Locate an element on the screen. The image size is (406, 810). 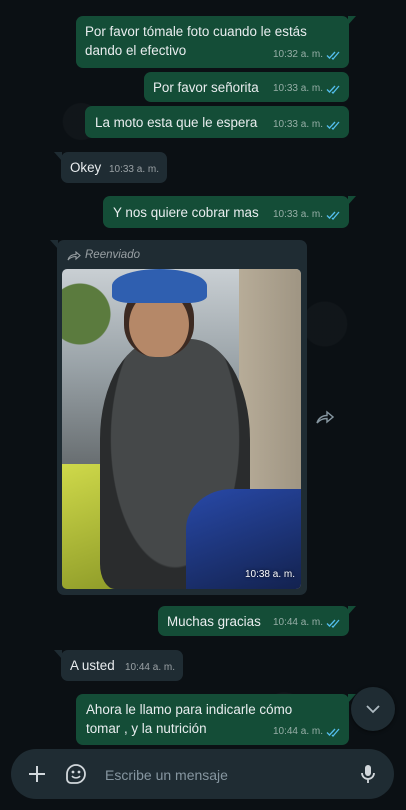
message-incoming: Okey 10:33 a. m. is located at coordinates (110, 167).